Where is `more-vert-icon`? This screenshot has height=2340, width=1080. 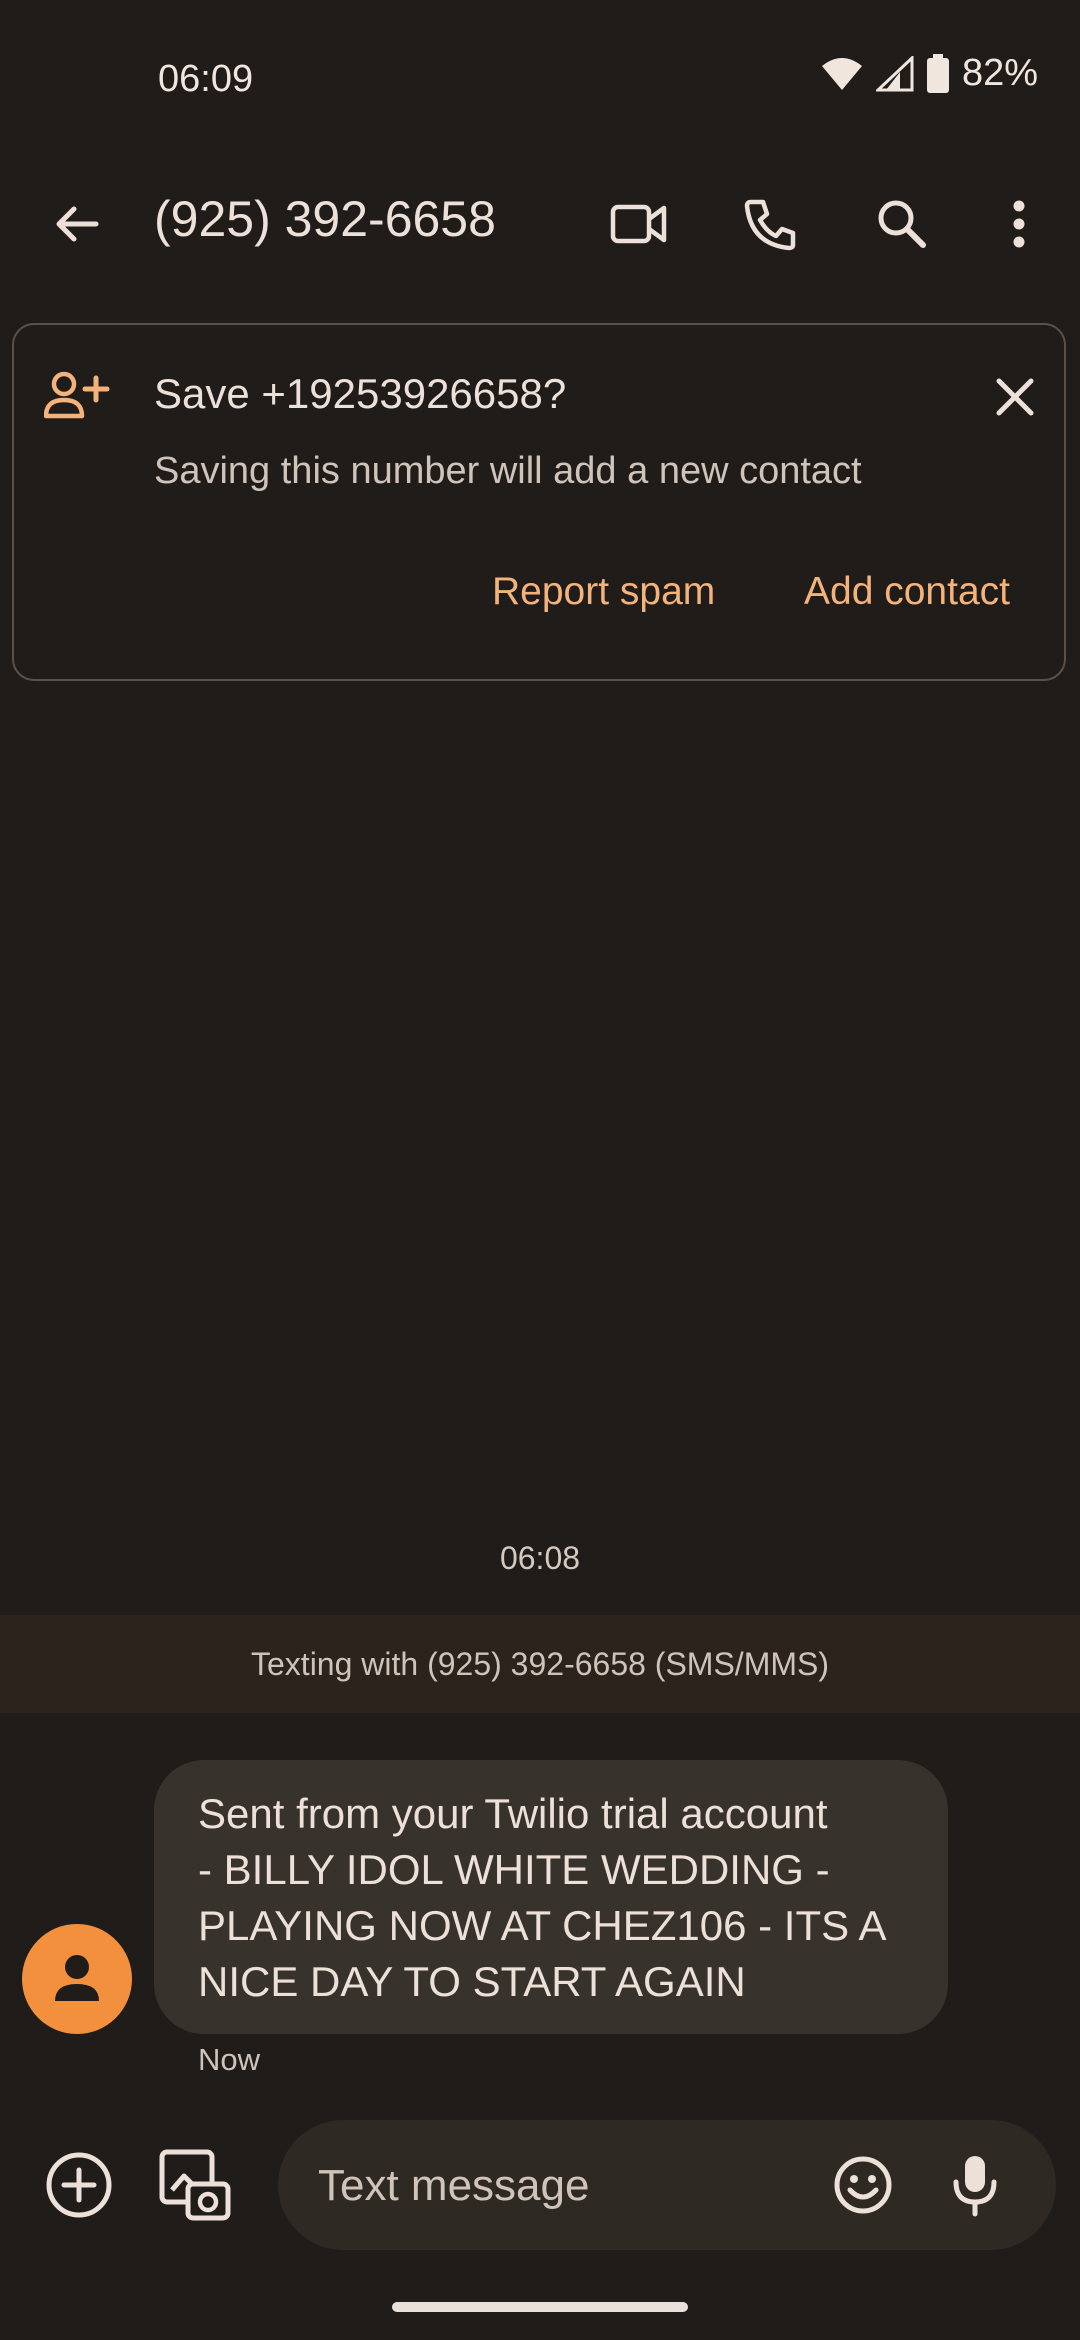
more-vert-icon is located at coordinates (1019, 224).